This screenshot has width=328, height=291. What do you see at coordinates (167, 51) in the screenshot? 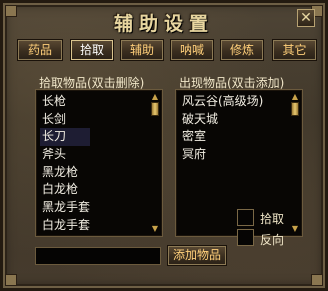
I see `tab-bar: 药品 拾取 辅助 呐喊 修炼 其它` at bounding box center [167, 51].